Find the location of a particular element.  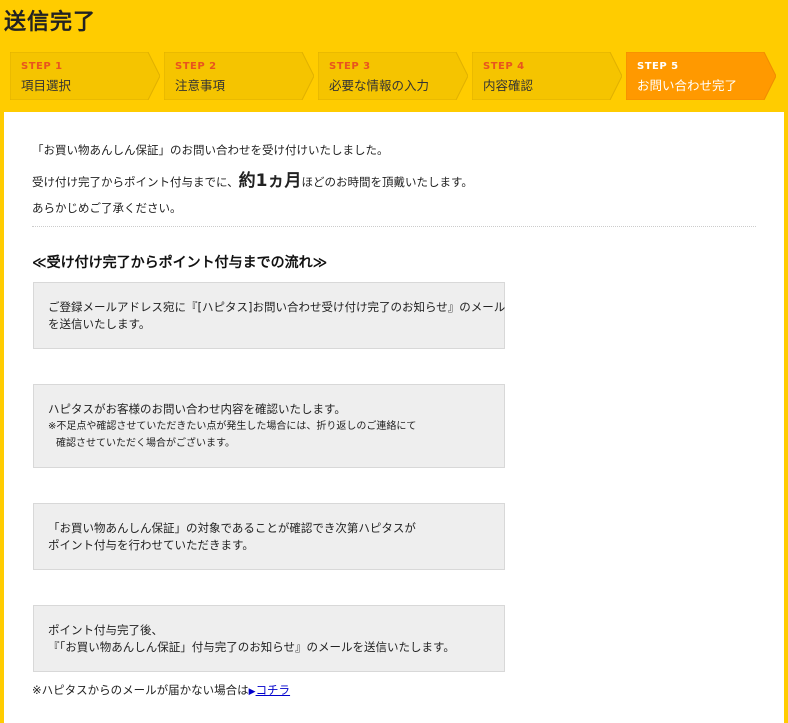

step-2: STEP 2 注意事項 is located at coordinates (239, 76).